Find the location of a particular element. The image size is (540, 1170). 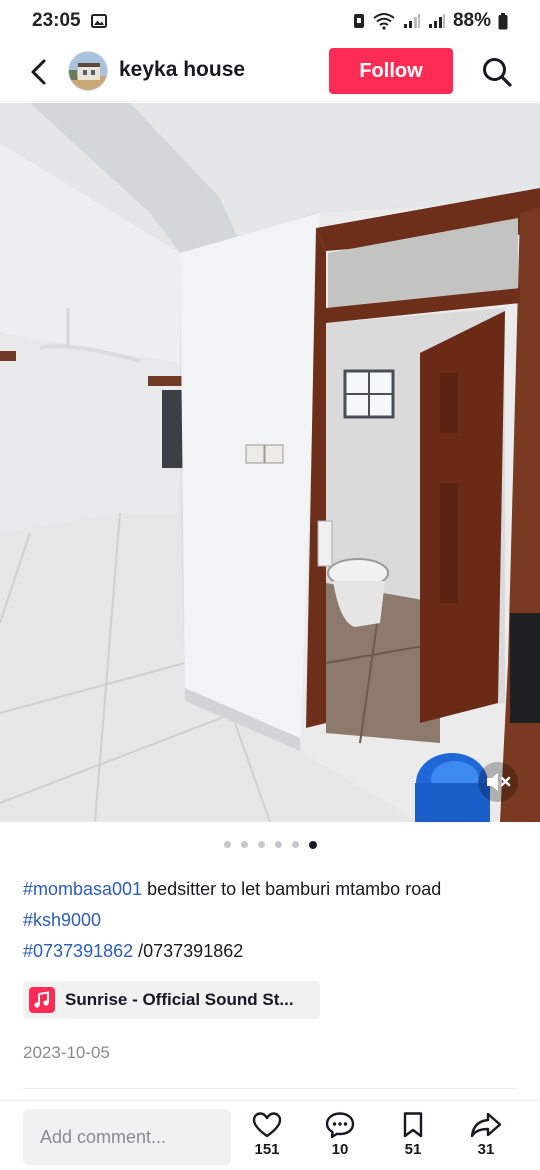

like-button: 151 is located at coordinates (267, 1134).